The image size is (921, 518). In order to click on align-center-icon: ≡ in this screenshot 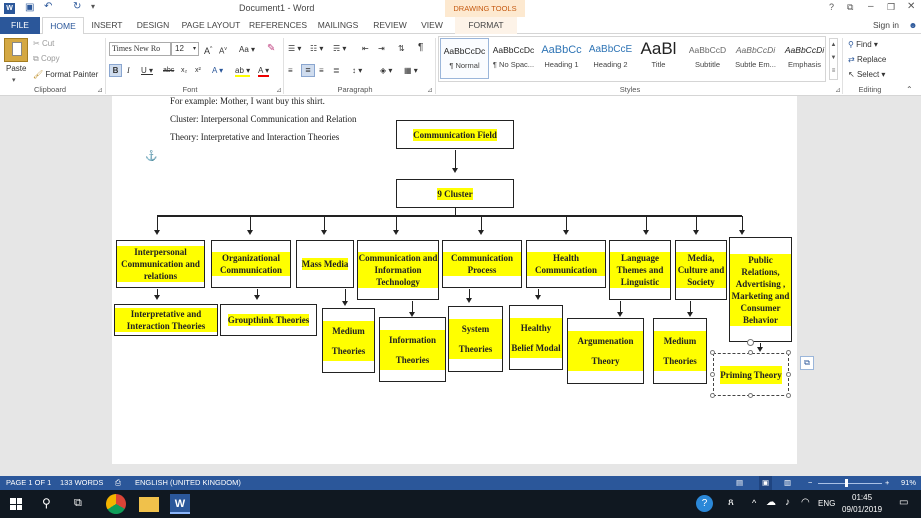, I will do `click(308, 70)`.